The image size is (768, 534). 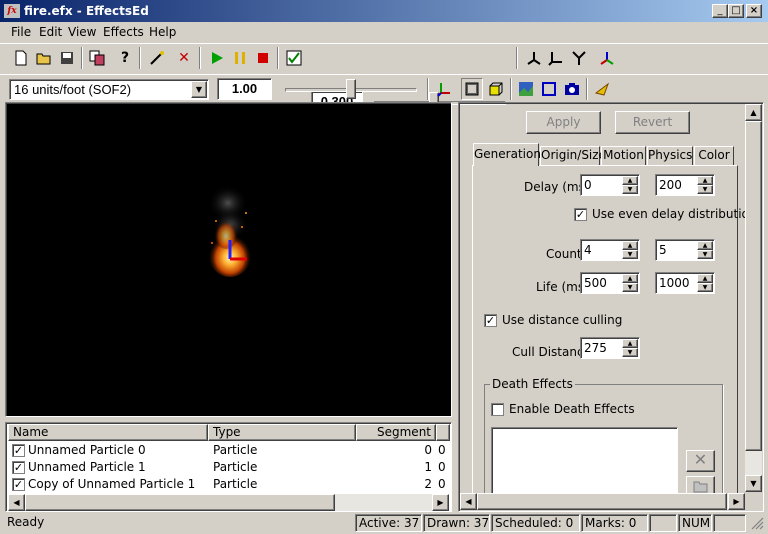 I want to click on cull-distance-spinner: 275 ▲ ▼, so click(x=610, y=348).